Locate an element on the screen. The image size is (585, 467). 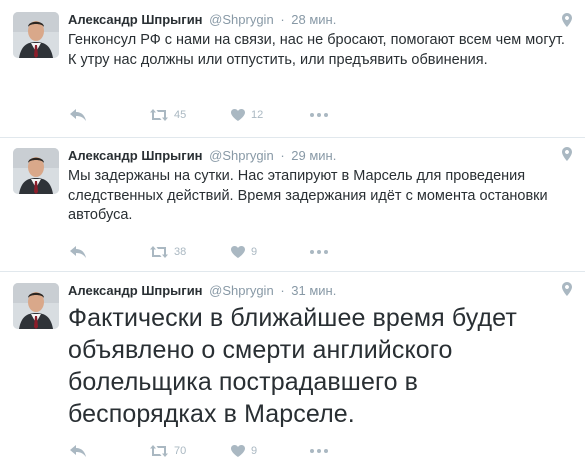
retweet-count: 70 is located at coordinates (180, 451).